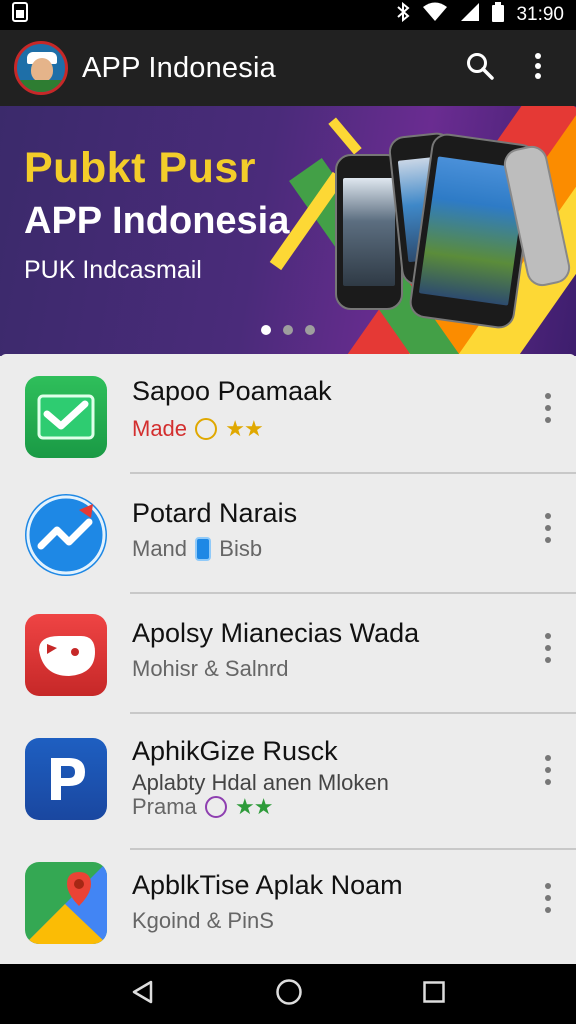 This screenshot has height=1024, width=576. I want to click on recents-button, so click(434, 994).